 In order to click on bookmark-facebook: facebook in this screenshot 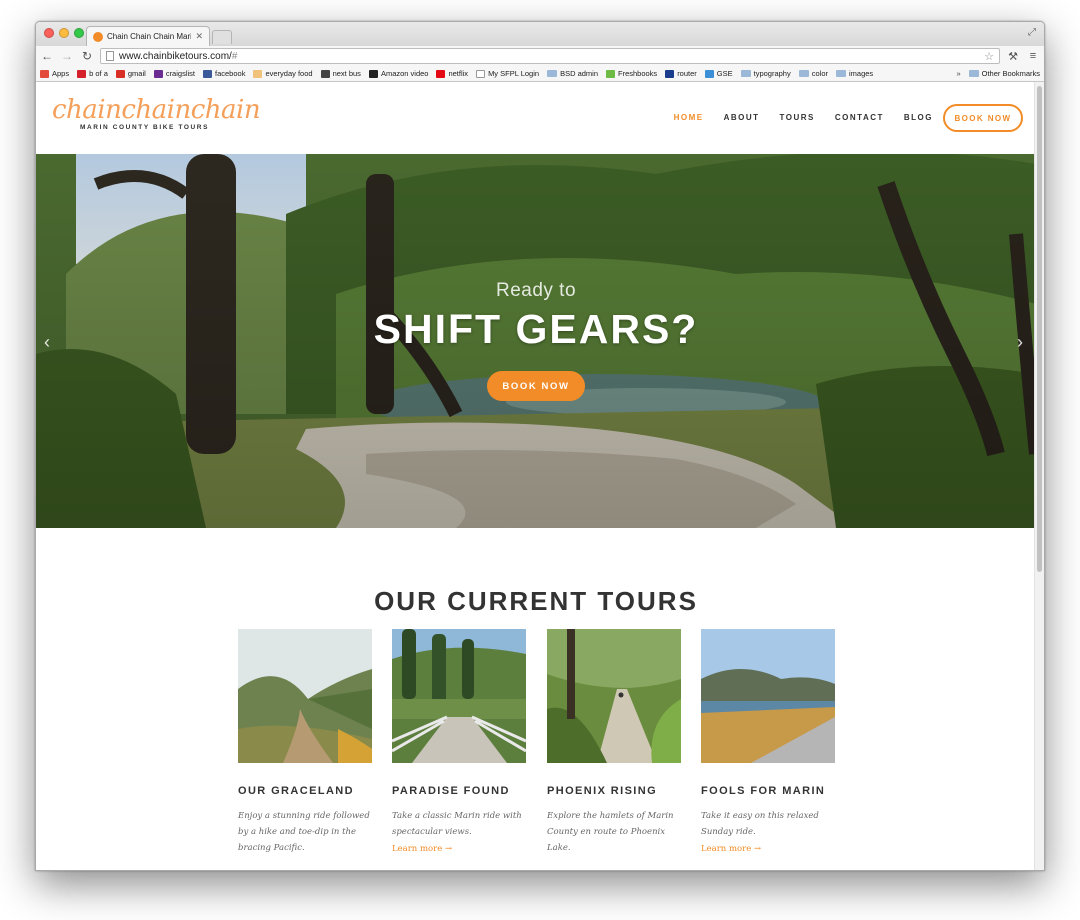, I will do `click(224, 73)`.